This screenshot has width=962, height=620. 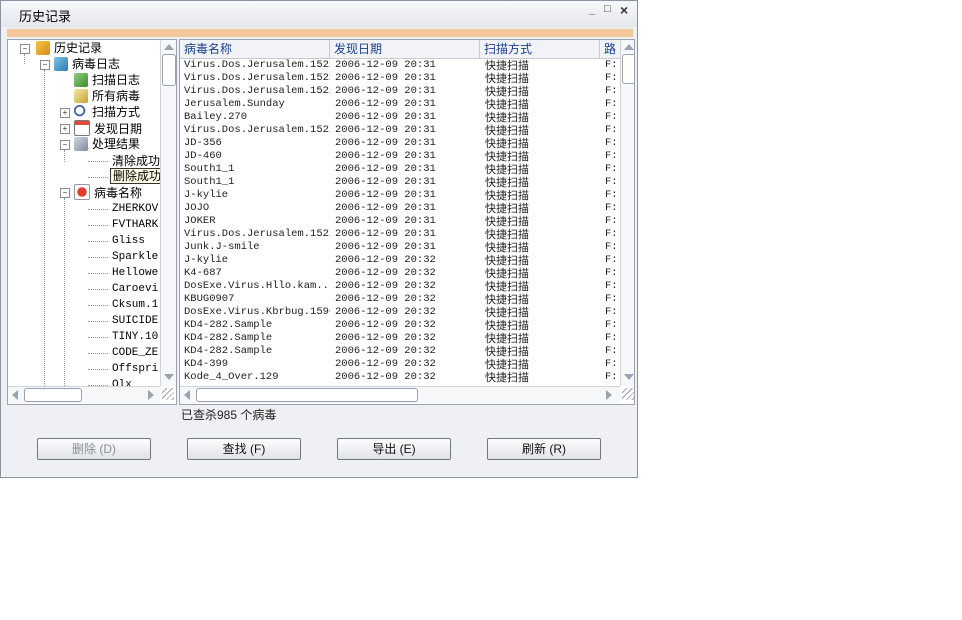 I want to click on cell-virus-name: JOJO, so click(x=197, y=208).